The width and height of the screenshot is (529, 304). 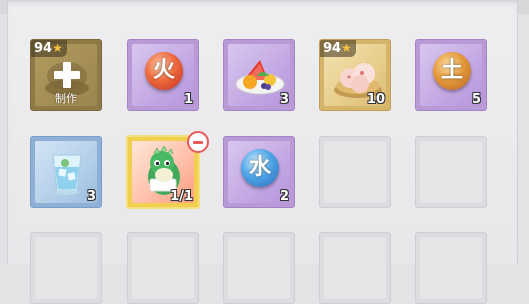 I want to click on fire-orb-slot: 火 1, so click(x=163, y=75).